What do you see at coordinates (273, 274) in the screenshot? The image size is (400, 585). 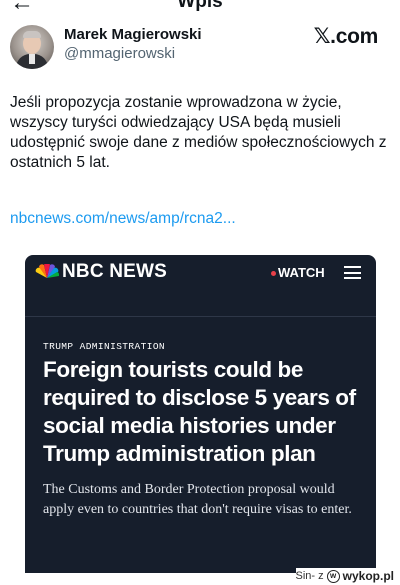 I see `live-dot-icon` at bounding box center [273, 274].